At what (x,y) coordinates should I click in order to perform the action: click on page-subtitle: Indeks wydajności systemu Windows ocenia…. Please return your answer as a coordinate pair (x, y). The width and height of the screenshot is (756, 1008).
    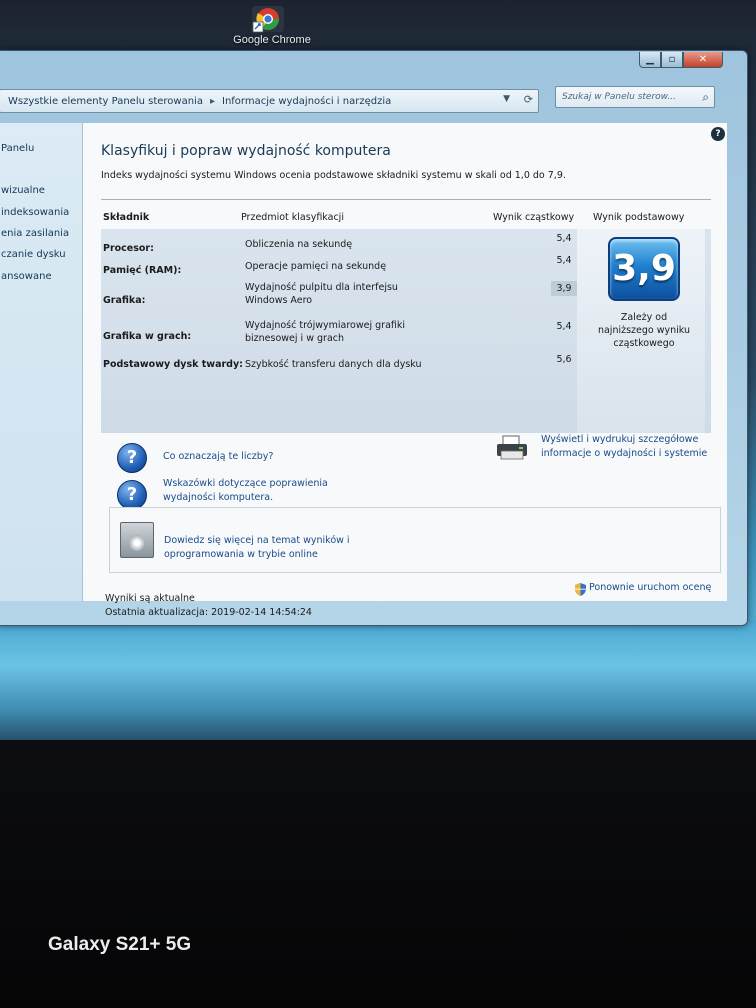
    Looking at the image, I should click on (333, 175).